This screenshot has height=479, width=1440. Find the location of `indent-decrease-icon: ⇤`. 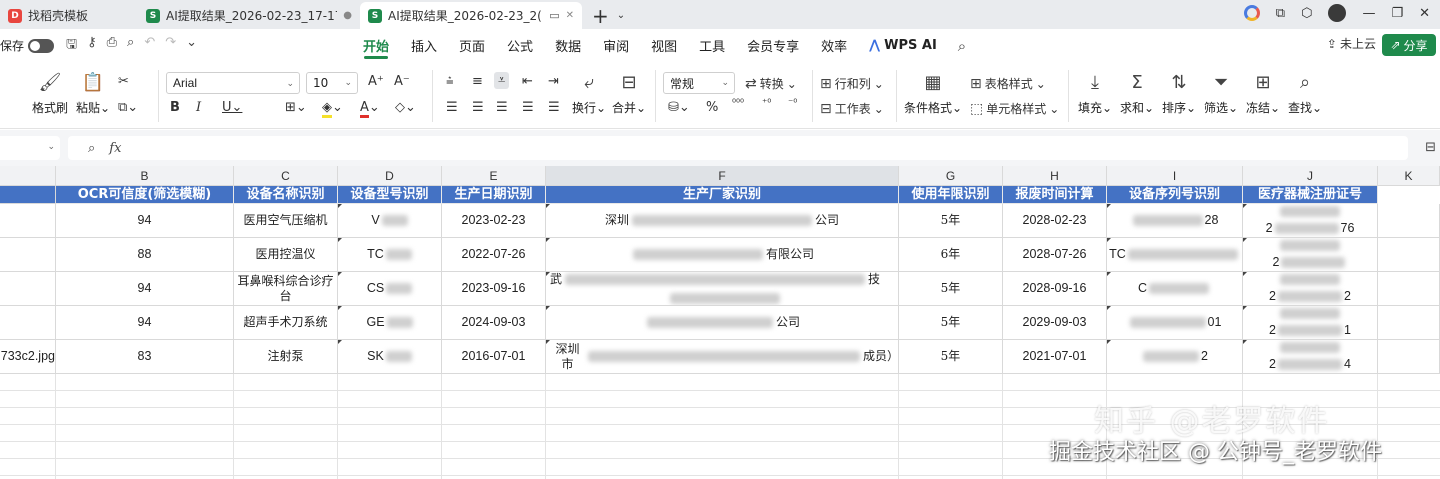

indent-decrease-icon: ⇤ is located at coordinates (527, 81).